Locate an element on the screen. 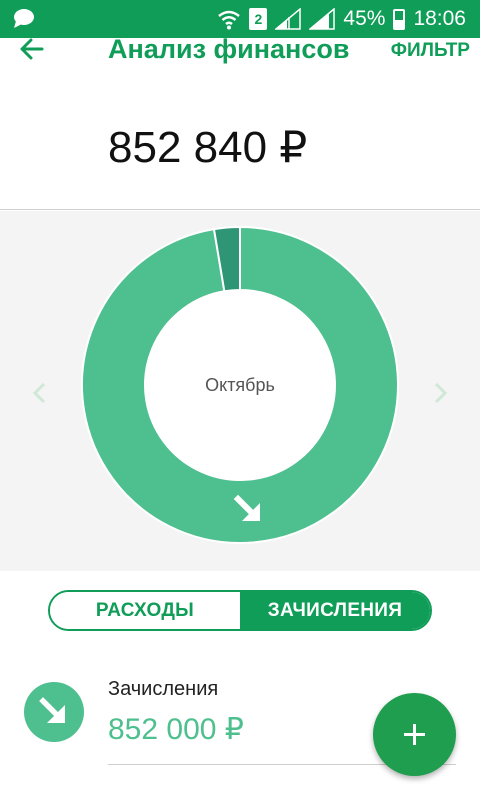 This screenshot has height=800, width=480. list-item-amount: 852 000 ₽ is located at coordinates (176, 729).